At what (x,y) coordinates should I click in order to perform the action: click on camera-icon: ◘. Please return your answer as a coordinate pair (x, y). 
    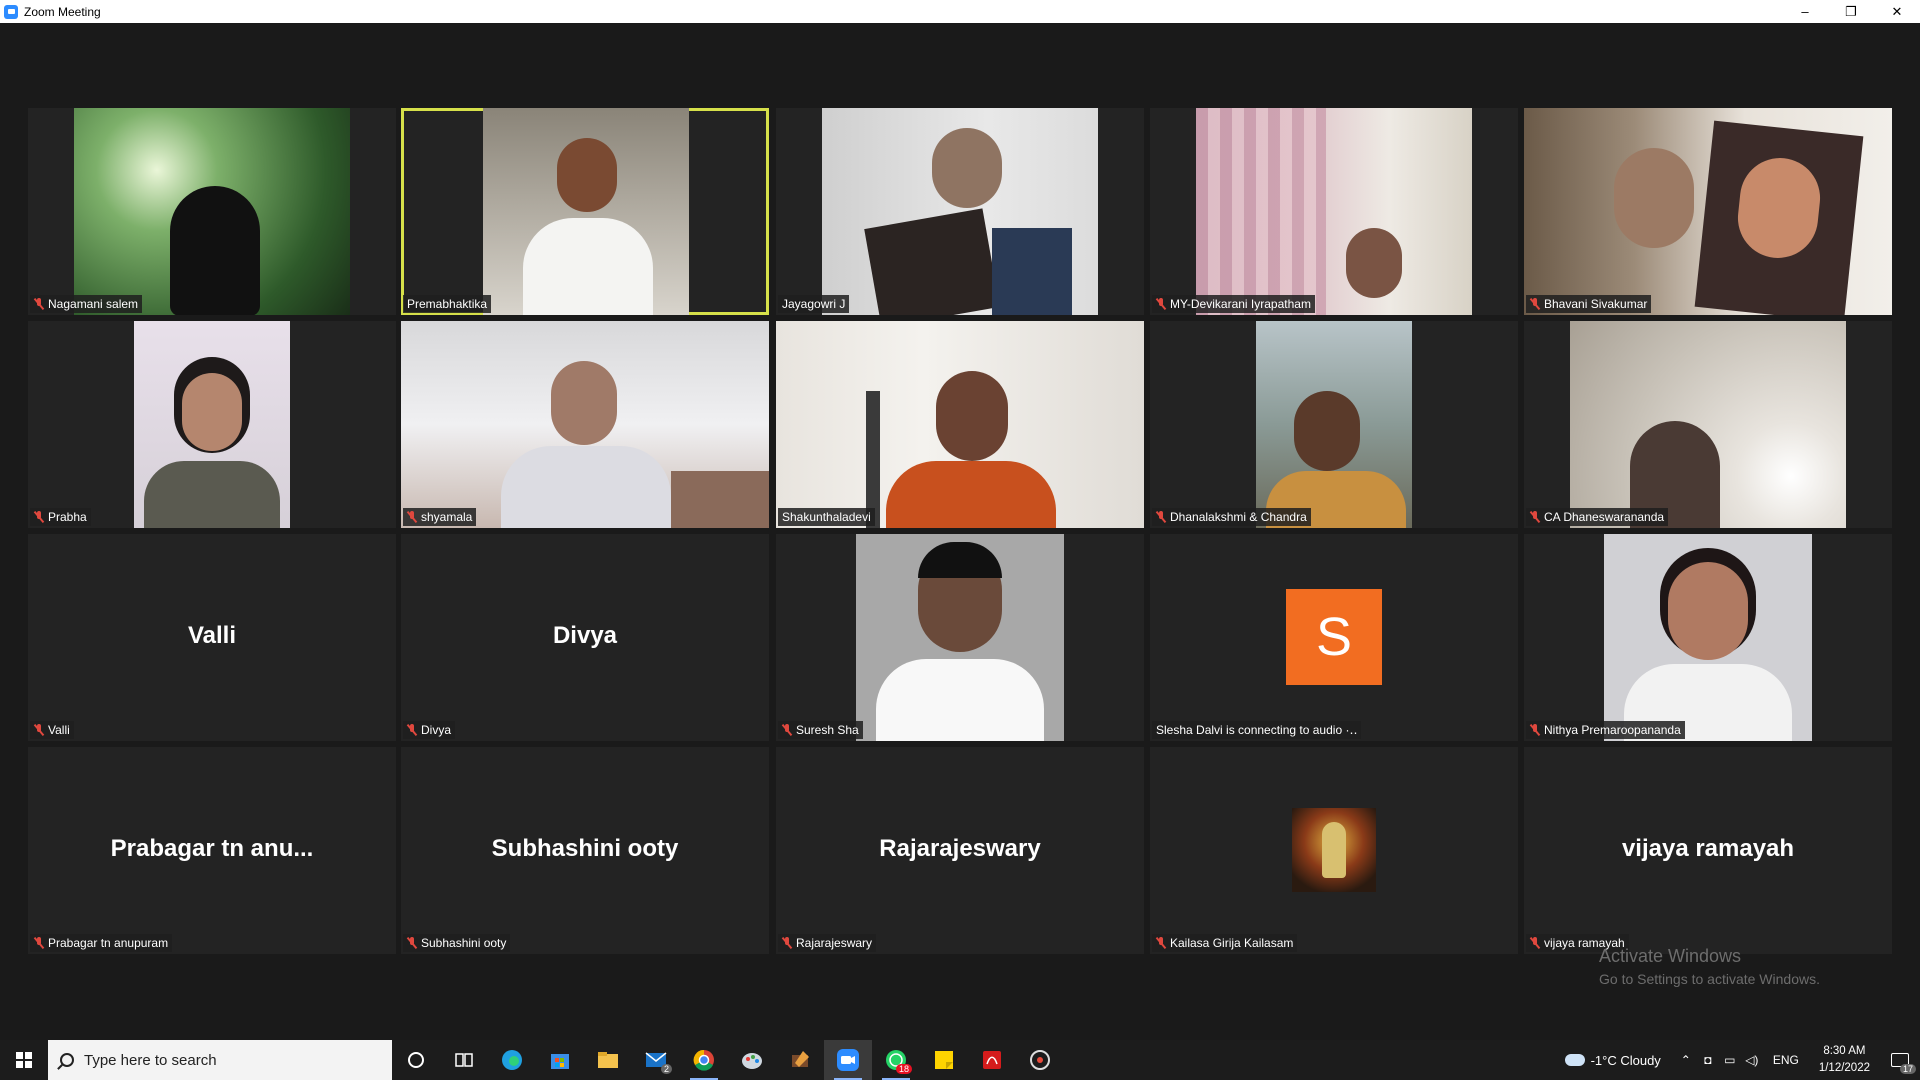
    Looking at the image, I should click on (1708, 1060).